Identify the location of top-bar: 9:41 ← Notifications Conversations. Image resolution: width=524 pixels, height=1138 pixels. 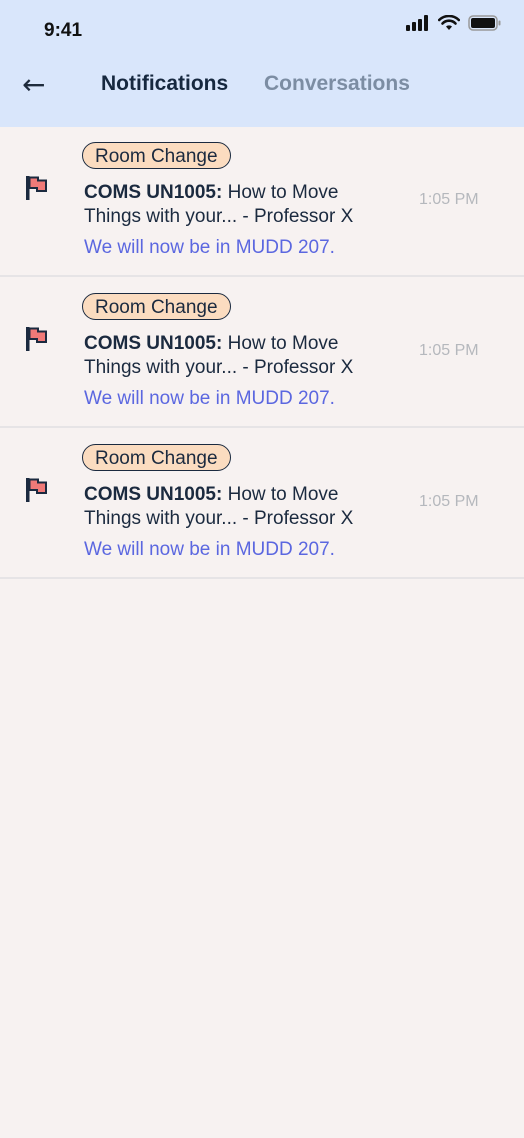
(262, 63).